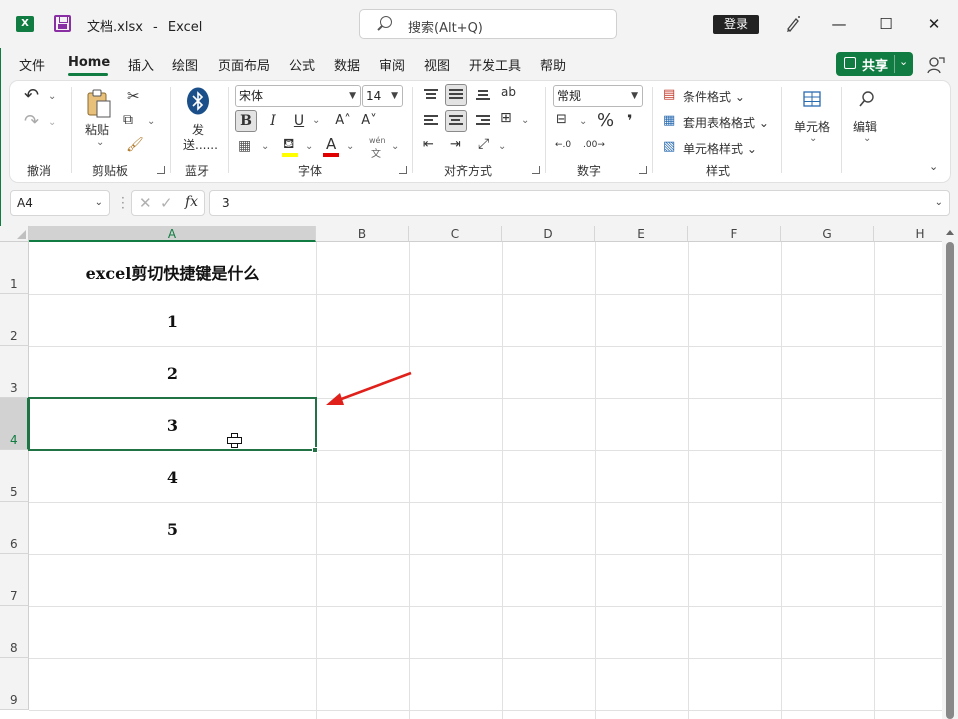  What do you see at coordinates (939, 203) in the screenshot?
I see `expand-formula-bar-icon: ⌄` at bounding box center [939, 203].